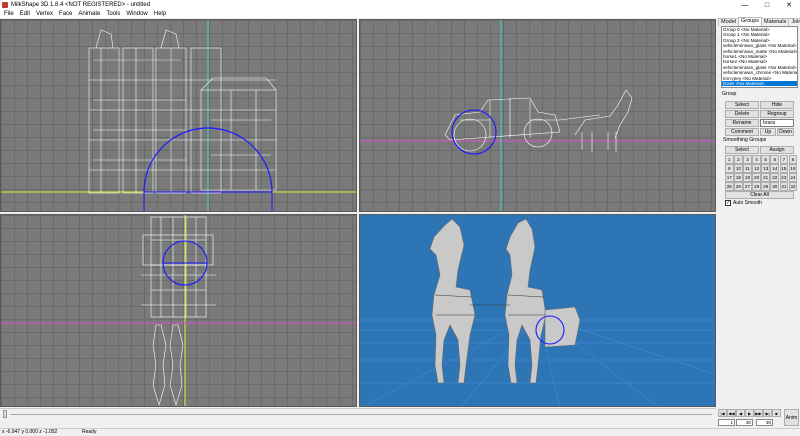 The image size is (800, 436). I want to click on smoothing-section-label: Smoothing Groups, so click(745, 140).